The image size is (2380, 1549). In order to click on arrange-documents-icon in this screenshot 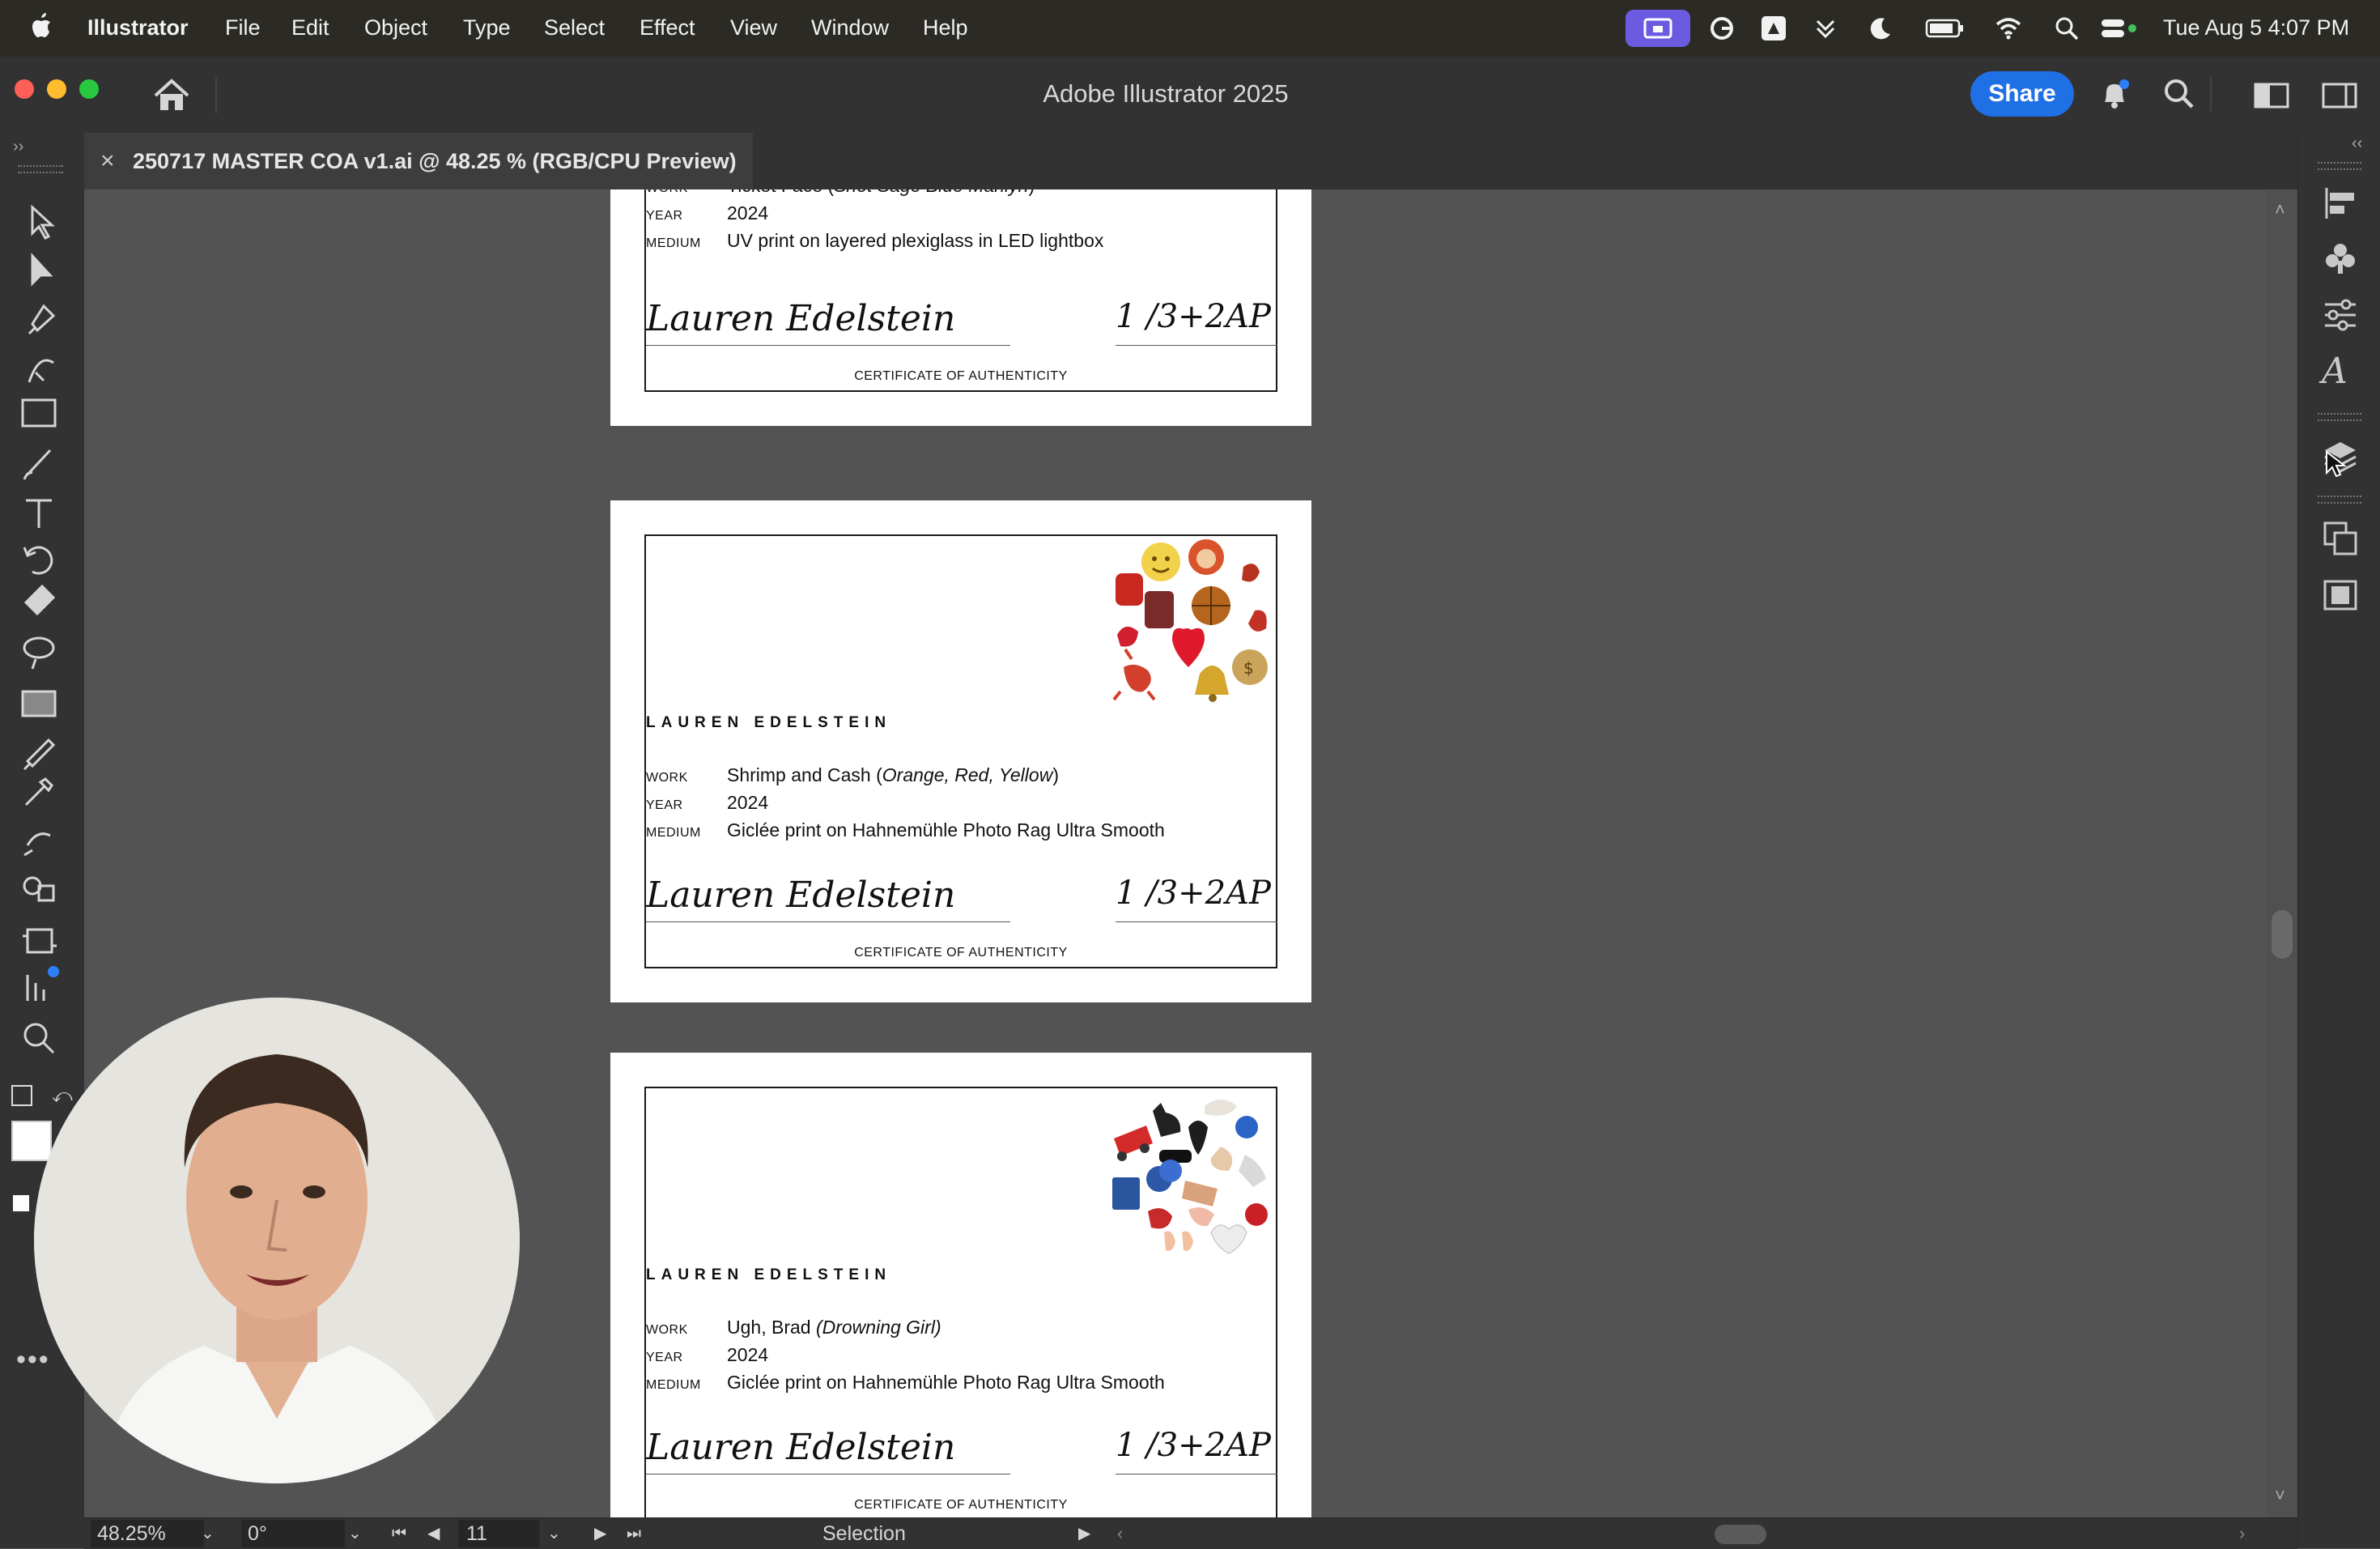, I will do `click(2271, 95)`.